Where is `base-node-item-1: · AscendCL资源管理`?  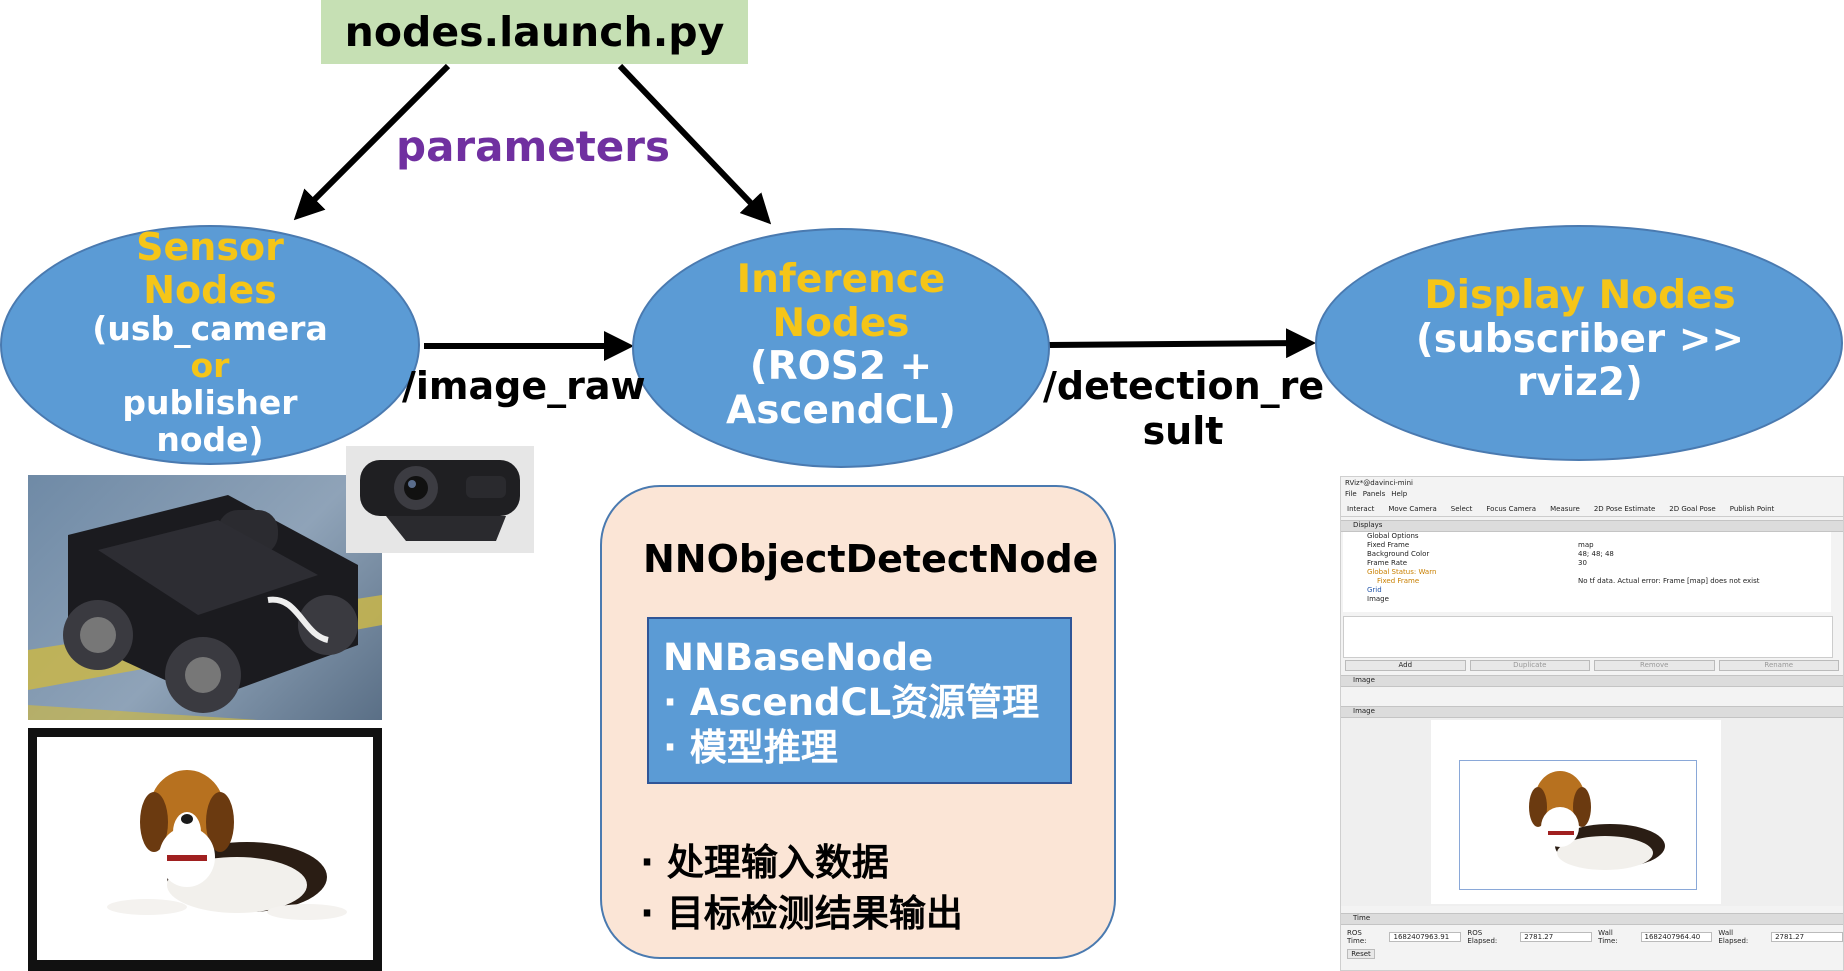
base-node-item-1: · AscendCL资源管理 is located at coordinates (851, 703).